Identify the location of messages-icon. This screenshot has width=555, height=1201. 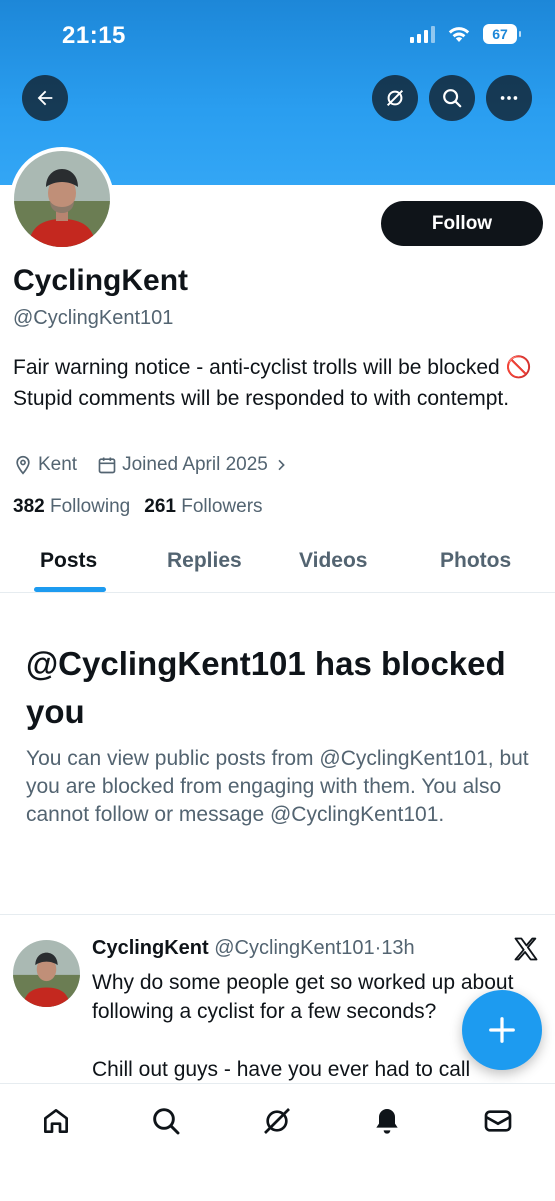
(498, 1121).